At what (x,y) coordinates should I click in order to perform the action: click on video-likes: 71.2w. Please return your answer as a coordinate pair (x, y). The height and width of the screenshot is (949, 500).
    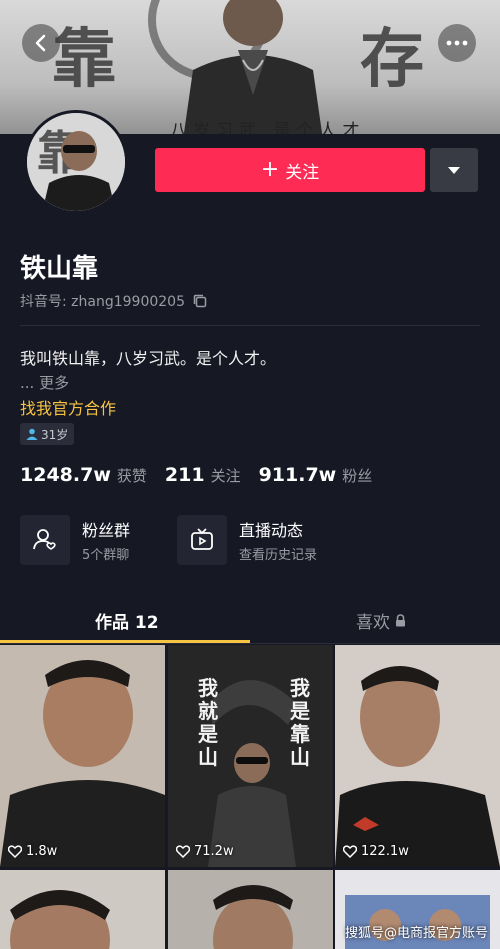
    Looking at the image, I should click on (205, 851).